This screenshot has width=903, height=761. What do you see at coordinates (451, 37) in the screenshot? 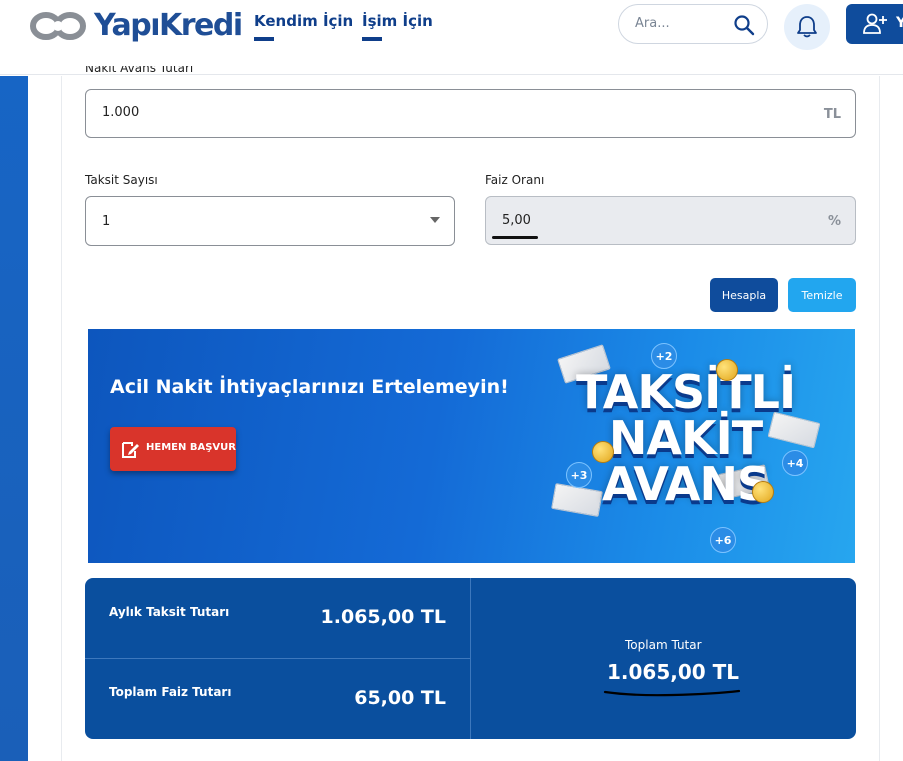
I see `top-header: YapıKredi Kendim İçin İşim İçin Ara... Y` at bounding box center [451, 37].